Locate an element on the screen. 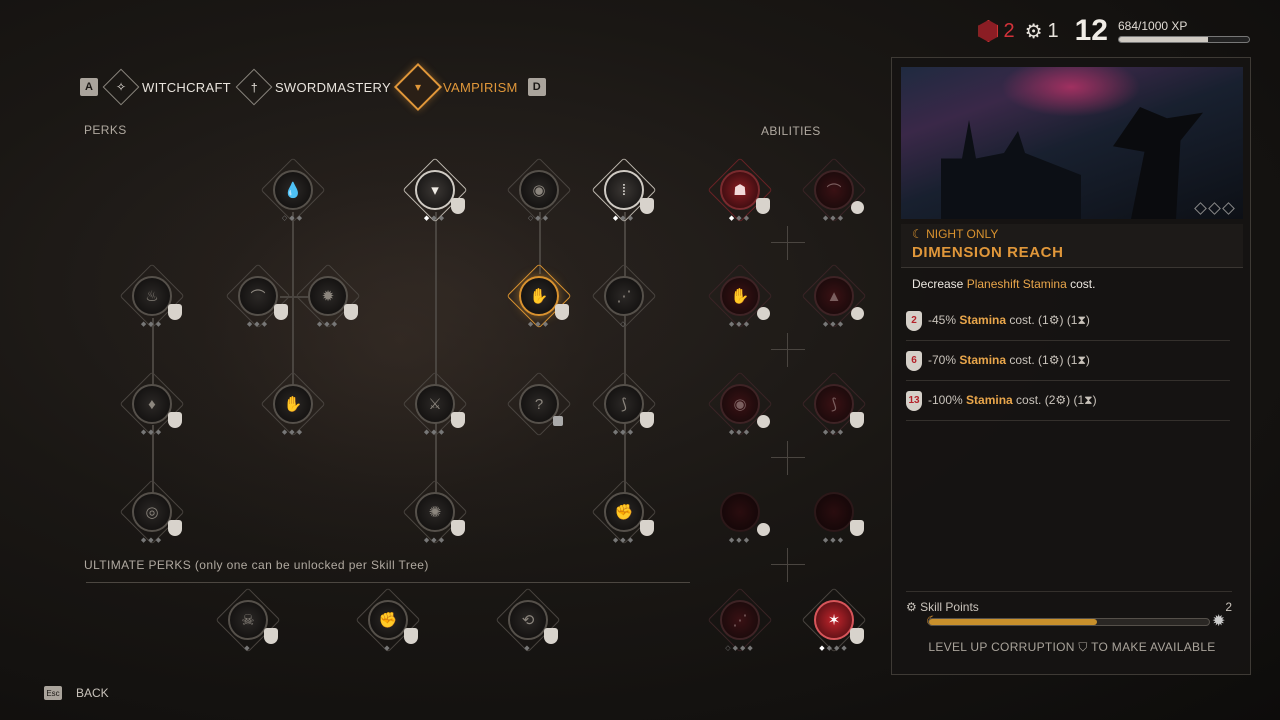 This screenshot has width=1280, height=720. back-label: BACK is located at coordinates (92, 693).